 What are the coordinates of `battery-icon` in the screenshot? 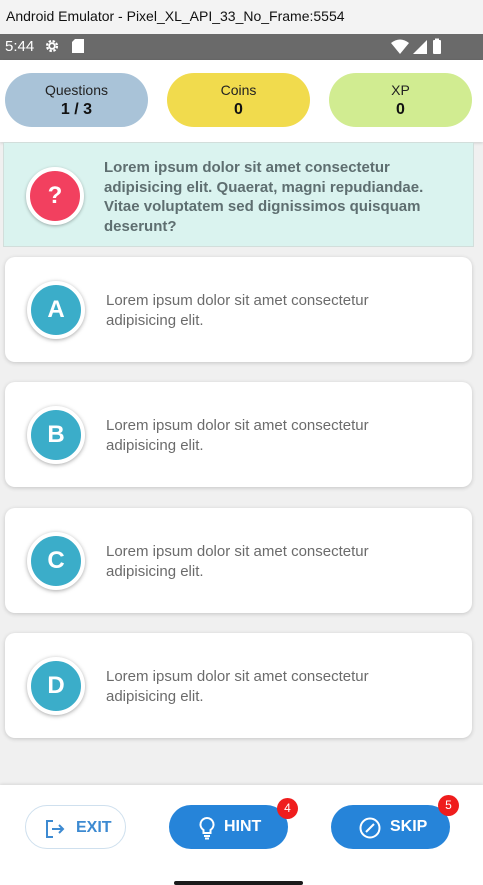 It's located at (437, 47).